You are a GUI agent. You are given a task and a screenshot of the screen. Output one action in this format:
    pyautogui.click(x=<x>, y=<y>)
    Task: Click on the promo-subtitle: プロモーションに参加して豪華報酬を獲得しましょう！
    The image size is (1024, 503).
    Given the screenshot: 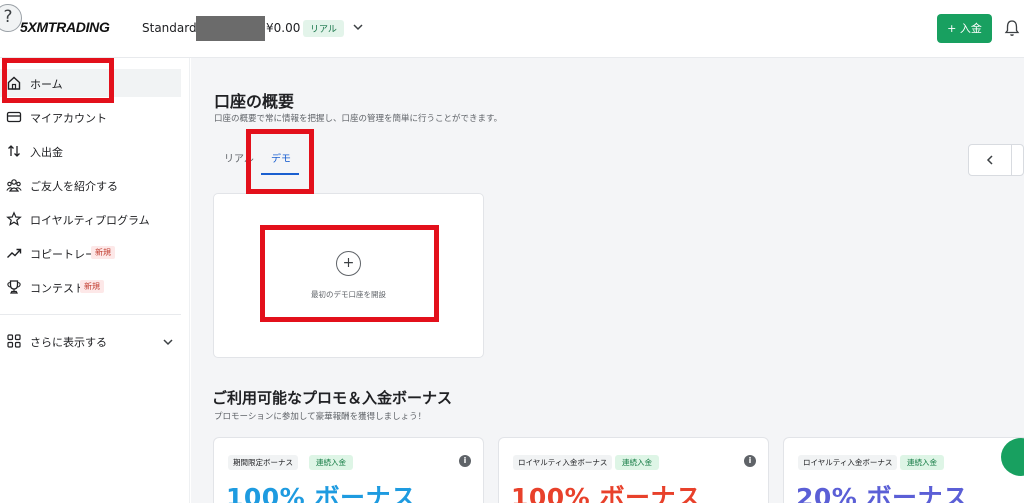 What is the action you would take?
    pyautogui.click(x=320, y=417)
    